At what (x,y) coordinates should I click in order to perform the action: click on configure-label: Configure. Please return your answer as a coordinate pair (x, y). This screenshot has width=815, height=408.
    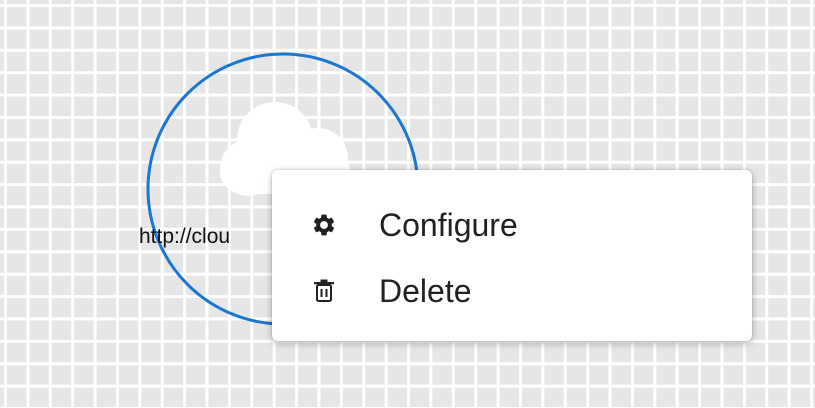
    Looking at the image, I should click on (448, 224).